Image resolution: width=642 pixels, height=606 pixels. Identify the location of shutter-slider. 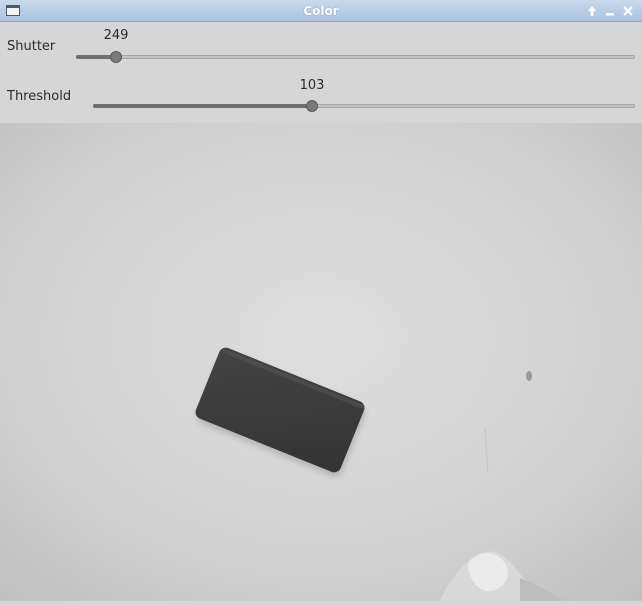
(355, 57).